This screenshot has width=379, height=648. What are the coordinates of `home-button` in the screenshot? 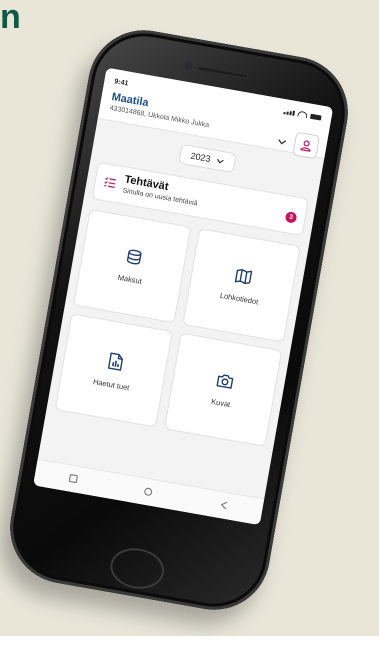 It's located at (137, 568).